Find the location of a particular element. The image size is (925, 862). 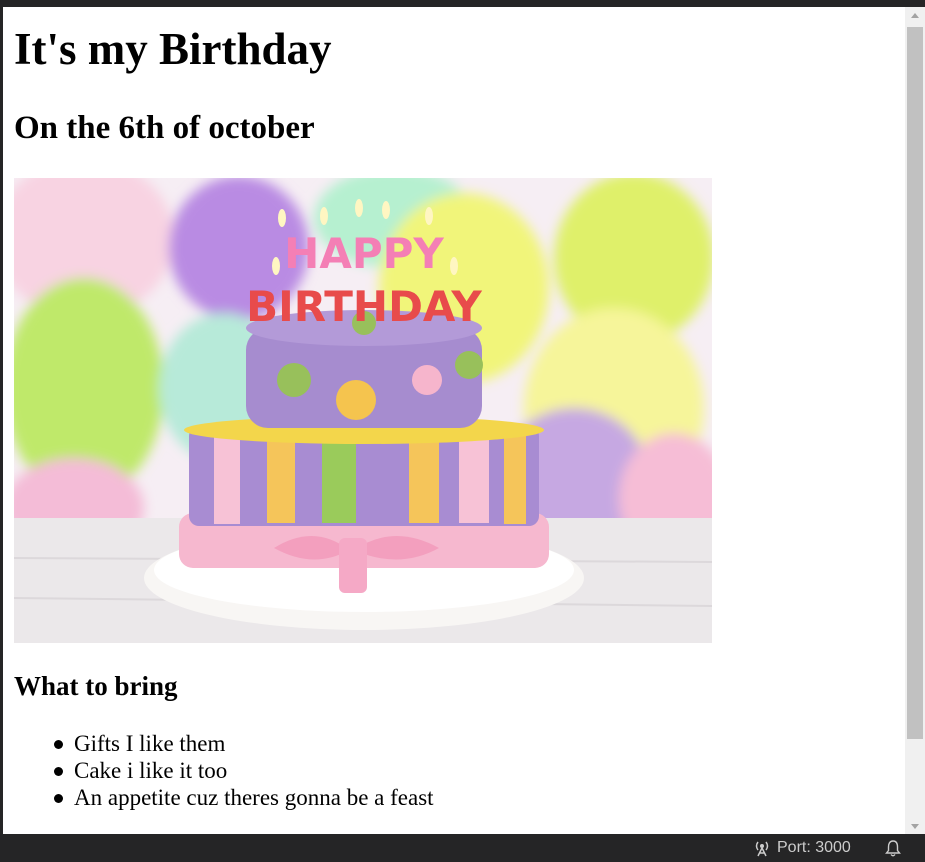

scroll-down-button is located at coordinates (915, 826).